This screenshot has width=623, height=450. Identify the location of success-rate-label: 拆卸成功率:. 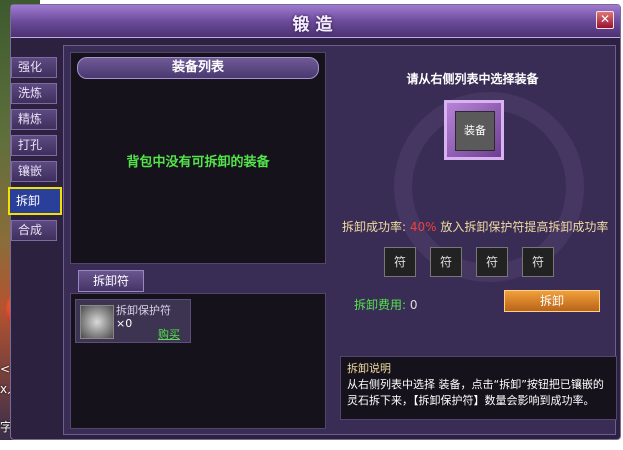
(374, 227).